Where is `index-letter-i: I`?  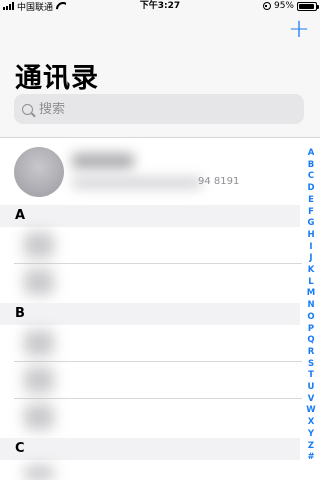 index-letter-i: I is located at coordinates (310, 248).